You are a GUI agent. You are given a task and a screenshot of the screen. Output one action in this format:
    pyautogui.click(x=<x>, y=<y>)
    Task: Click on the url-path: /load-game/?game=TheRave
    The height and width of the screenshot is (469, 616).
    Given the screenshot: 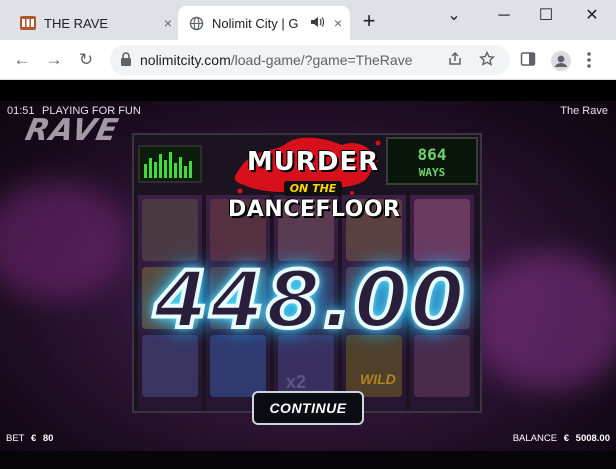 What is the action you would take?
    pyautogui.click(x=321, y=60)
    